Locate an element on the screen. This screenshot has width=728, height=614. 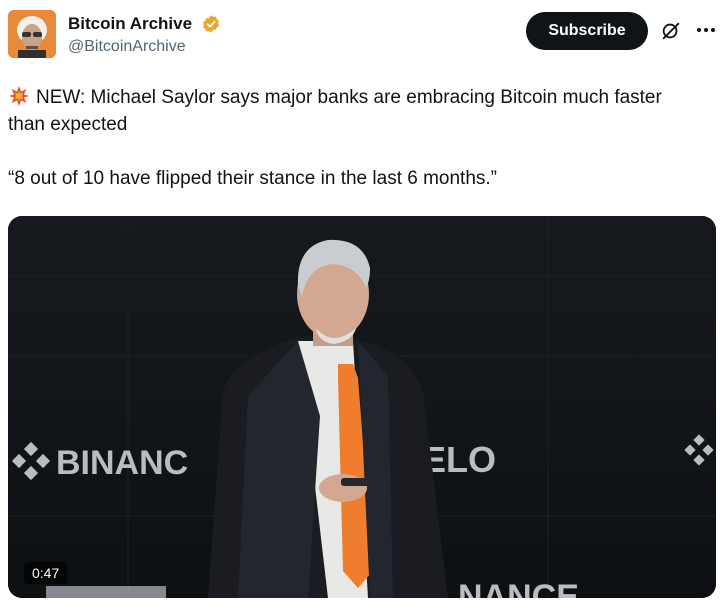
display-name: Bitcoin Archive is located at coordinates (130, 24).